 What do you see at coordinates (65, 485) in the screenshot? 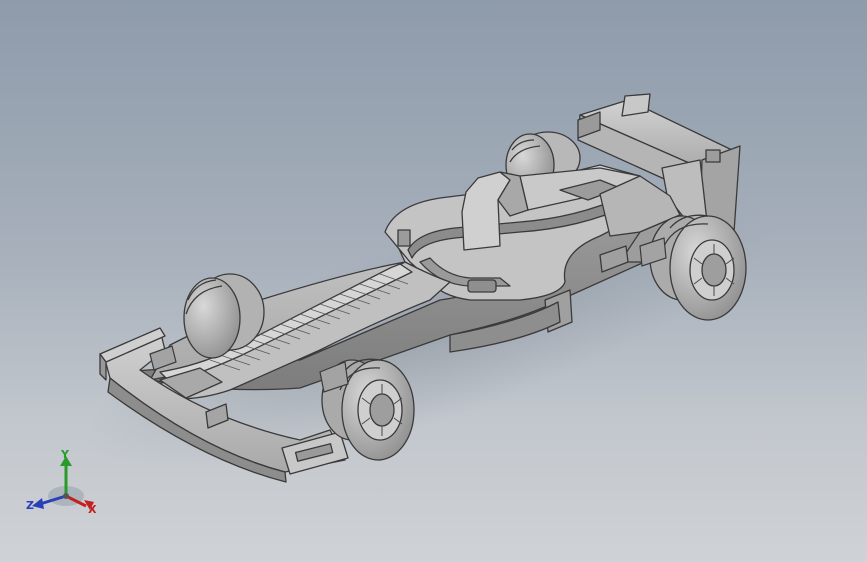
I see `reference-triad: Y X Z` at bounding box center [65, 485].